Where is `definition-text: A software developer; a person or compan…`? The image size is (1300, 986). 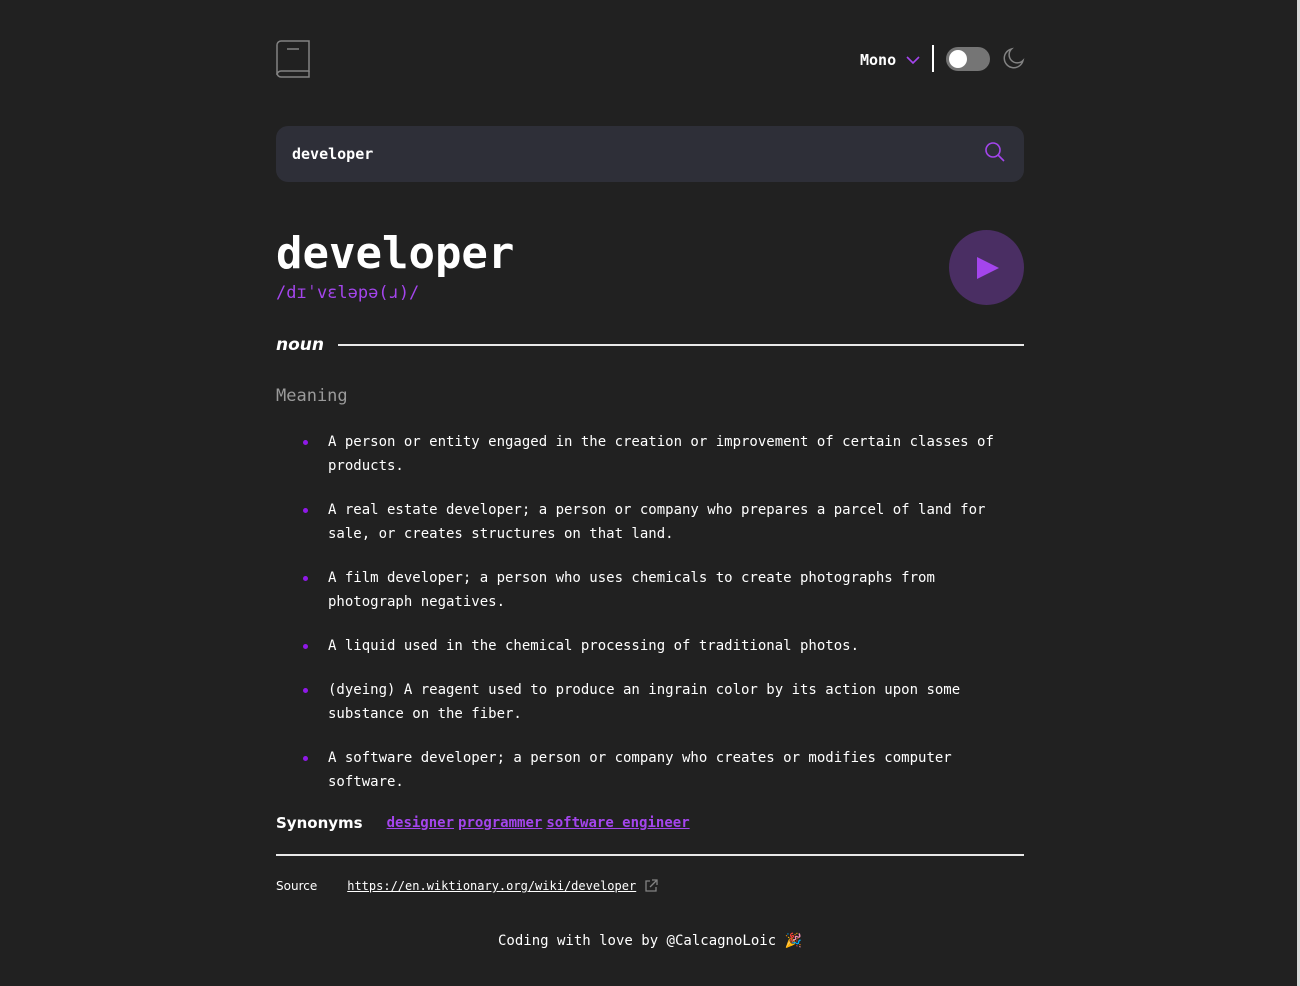
definition-text: A software developer; a person or compan… is located at coordinates (640, 770).